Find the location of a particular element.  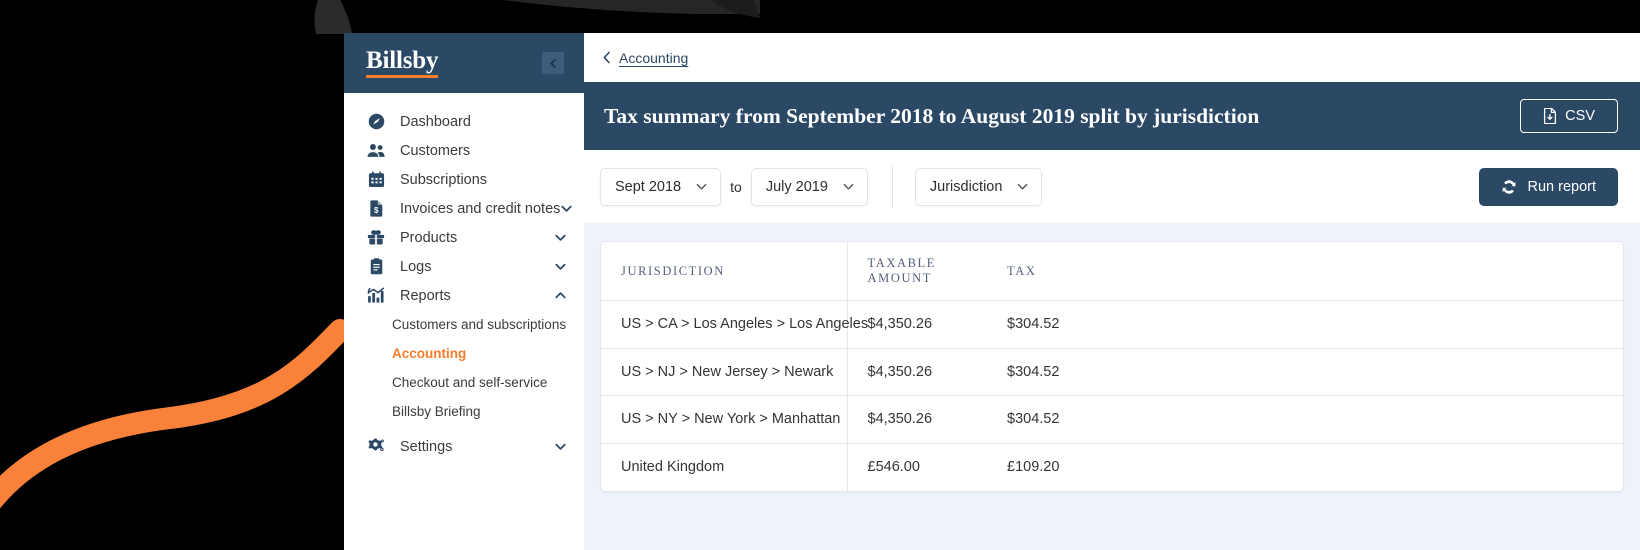

cell-jurisdiction: US > CA > Los Angeles > Los Angeles is located at coordinates (734, 324).